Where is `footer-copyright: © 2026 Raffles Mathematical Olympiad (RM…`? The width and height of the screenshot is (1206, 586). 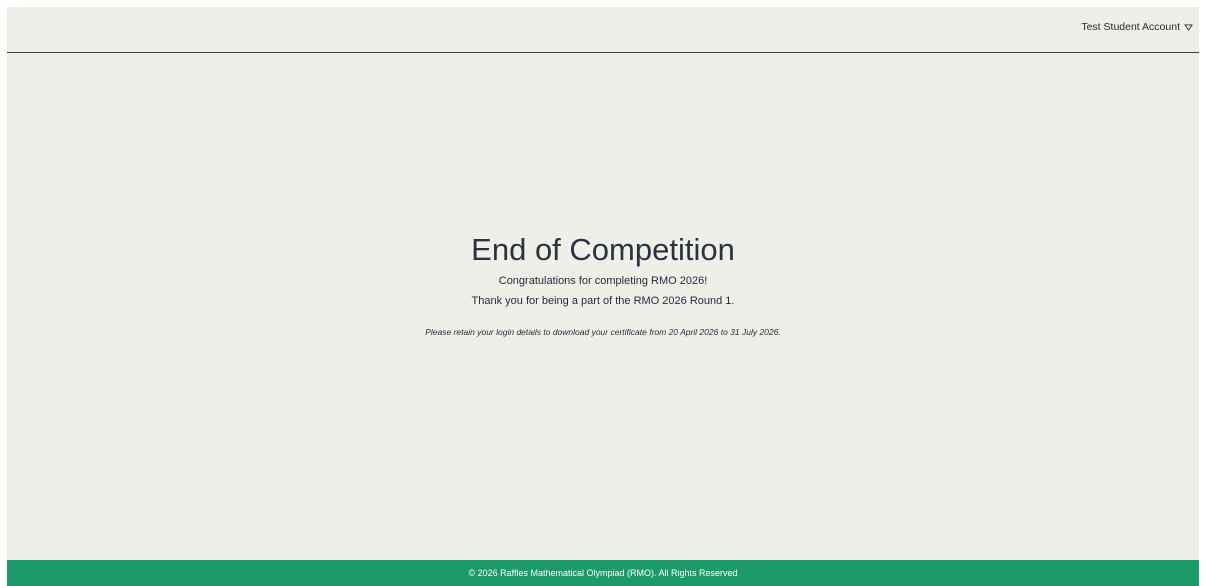
footer-copyright: © 2026 Raffles Mathematical Olympiad (RM… is located at coordinates (603, 573).